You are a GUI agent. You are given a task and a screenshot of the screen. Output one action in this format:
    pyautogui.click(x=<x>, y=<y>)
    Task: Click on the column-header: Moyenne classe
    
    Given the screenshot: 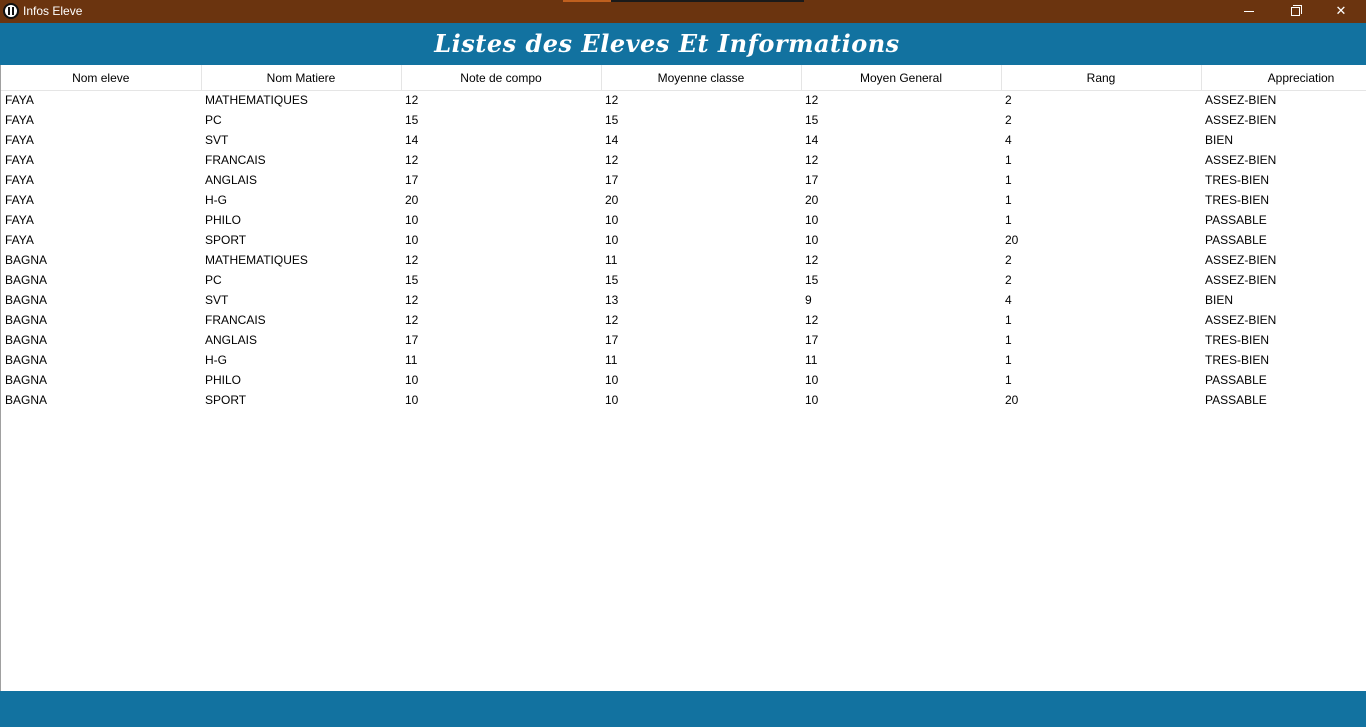 What is the action you would take?
    pyautogui.click(x=701, y=78)
    